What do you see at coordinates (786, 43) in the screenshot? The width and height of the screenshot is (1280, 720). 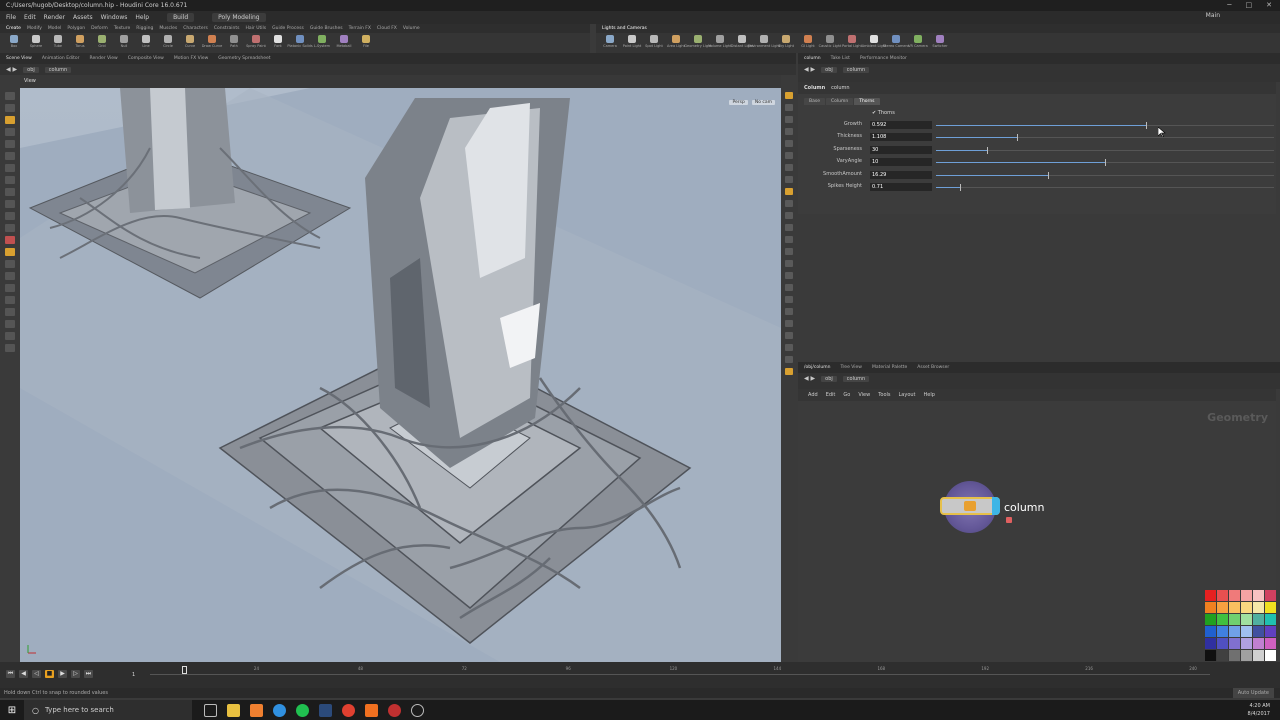 I see `shelf-sky-light-tool: Sky Light` at bounding box center [786, 43].